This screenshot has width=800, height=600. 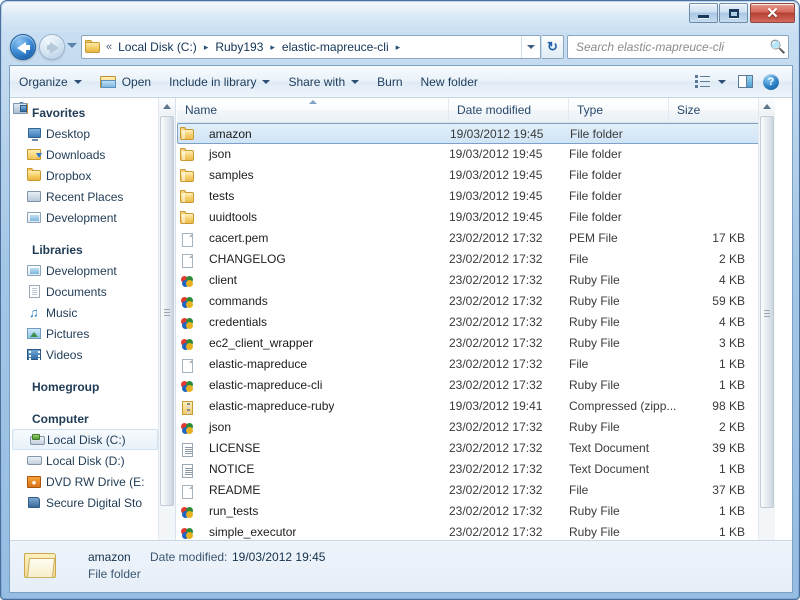 What do you see at coordinates (85, 354) in the screenshot?
I see `sidebar-item-videos: Videos` at bounding box center [85, 354].